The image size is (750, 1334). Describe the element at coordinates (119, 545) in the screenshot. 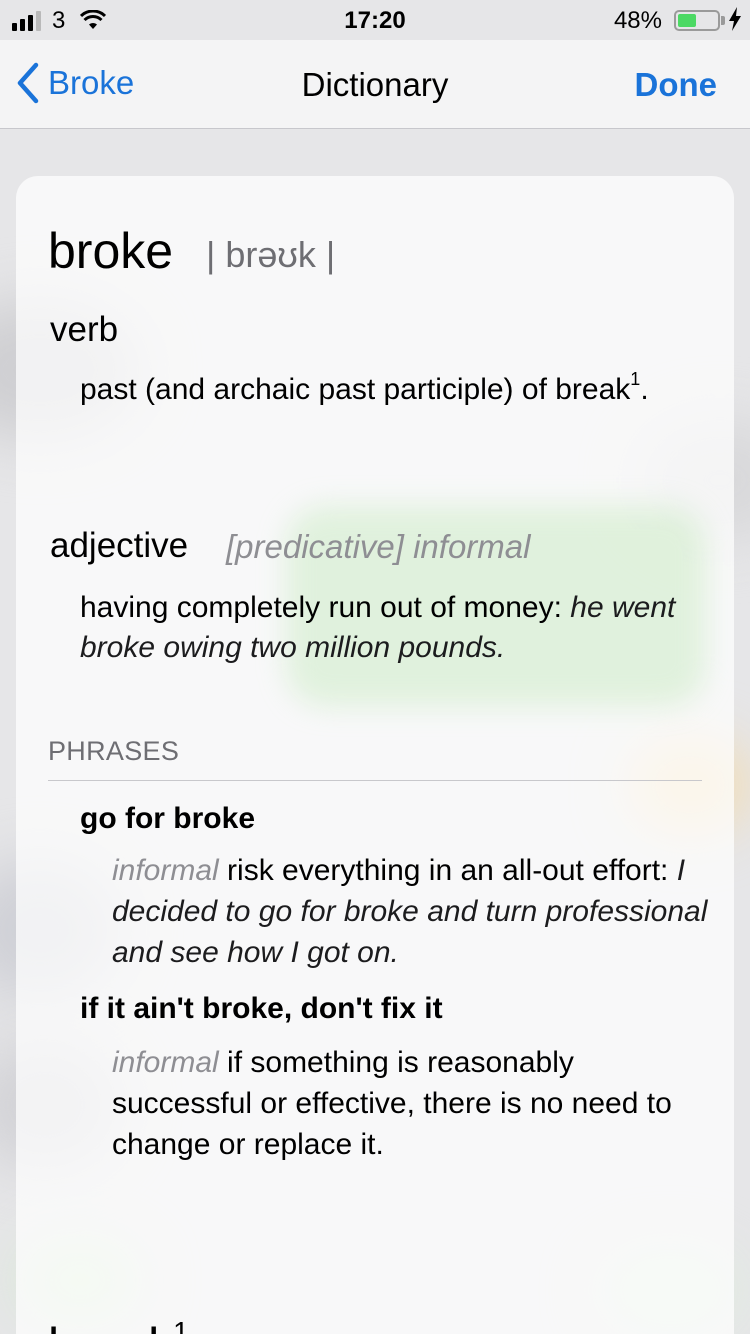

I see `part-of-speech-adjective: adjective` at that location.